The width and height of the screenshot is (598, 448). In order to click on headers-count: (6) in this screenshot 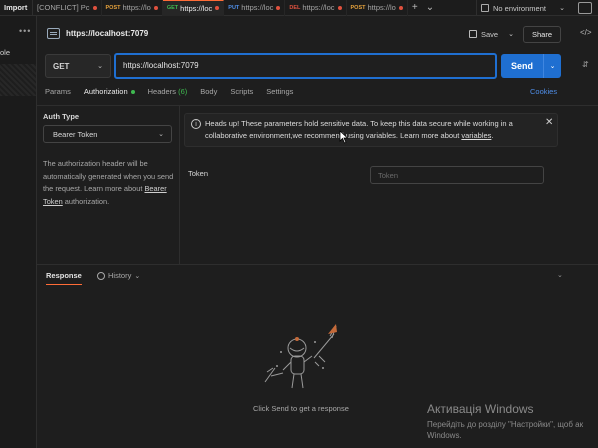, I will do `click(183, 91)`.